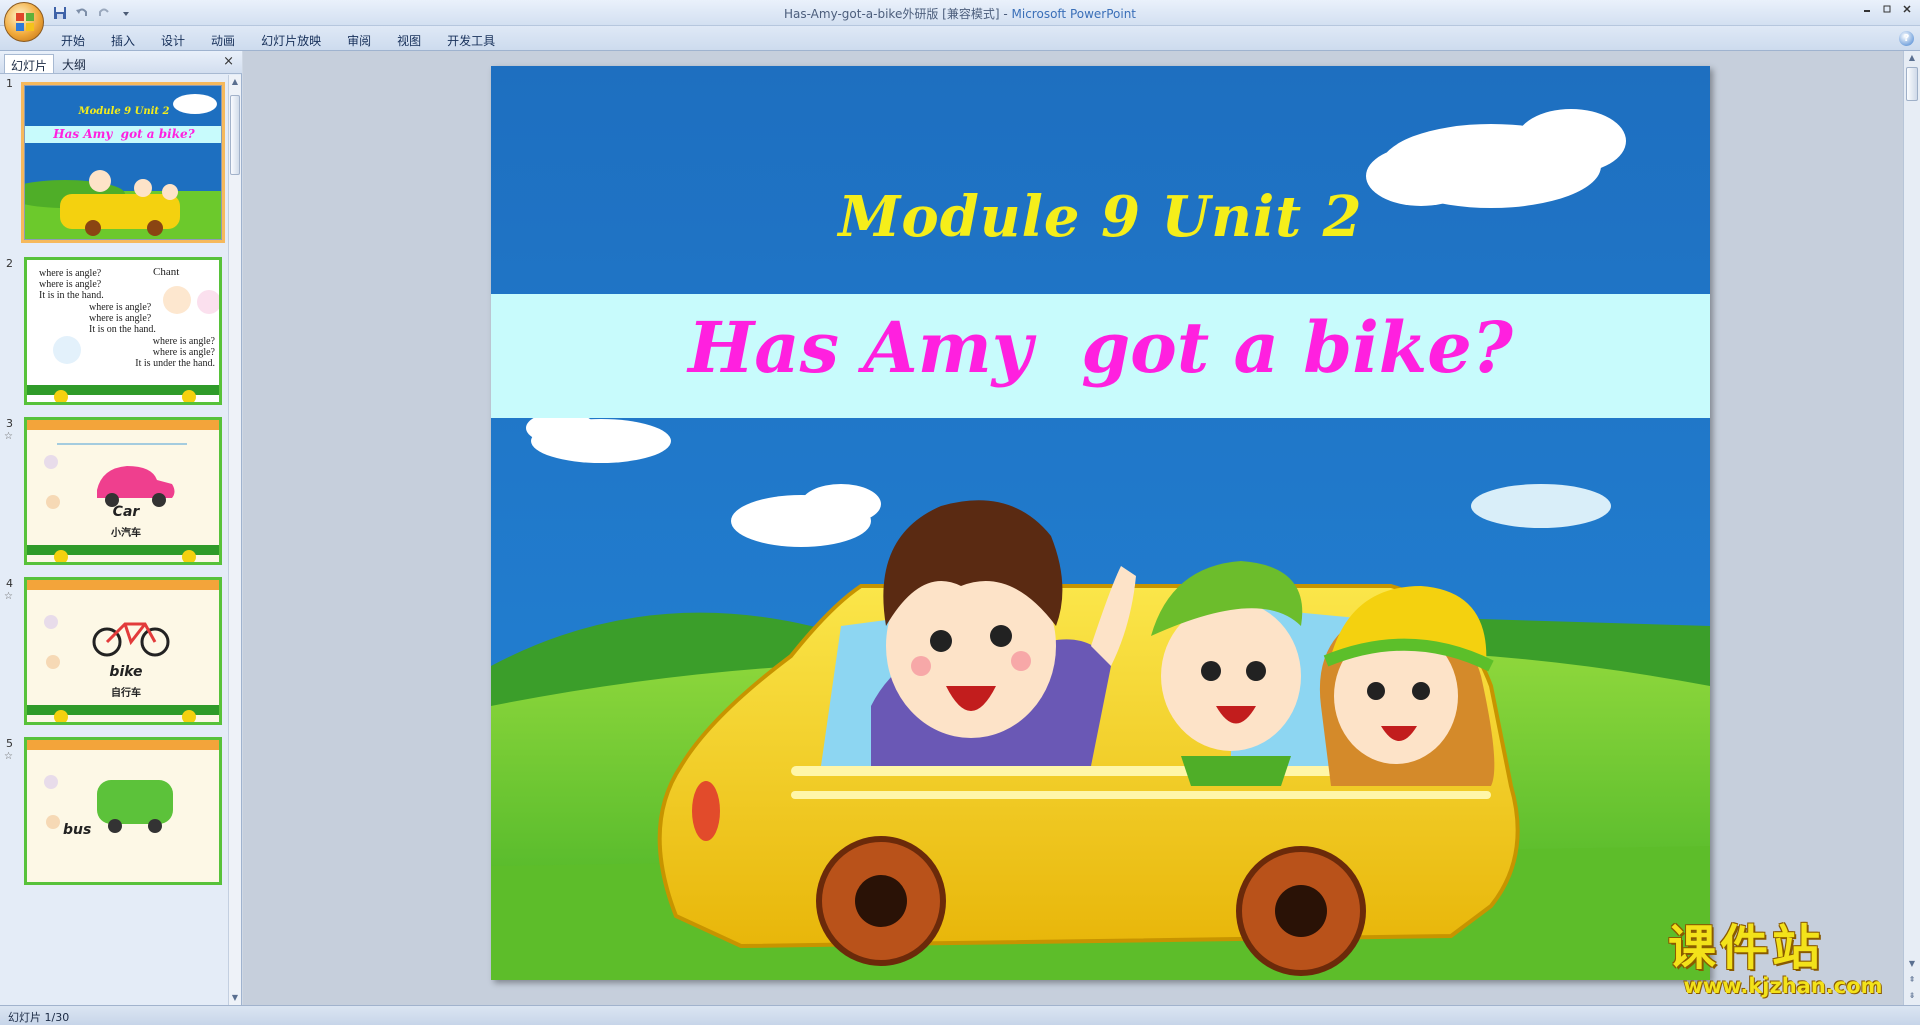 The width and height of the screenshot is (1920, 1025). I want to click on thumbnail-1-question: Has Amy got a bike?, so click(124, 134).